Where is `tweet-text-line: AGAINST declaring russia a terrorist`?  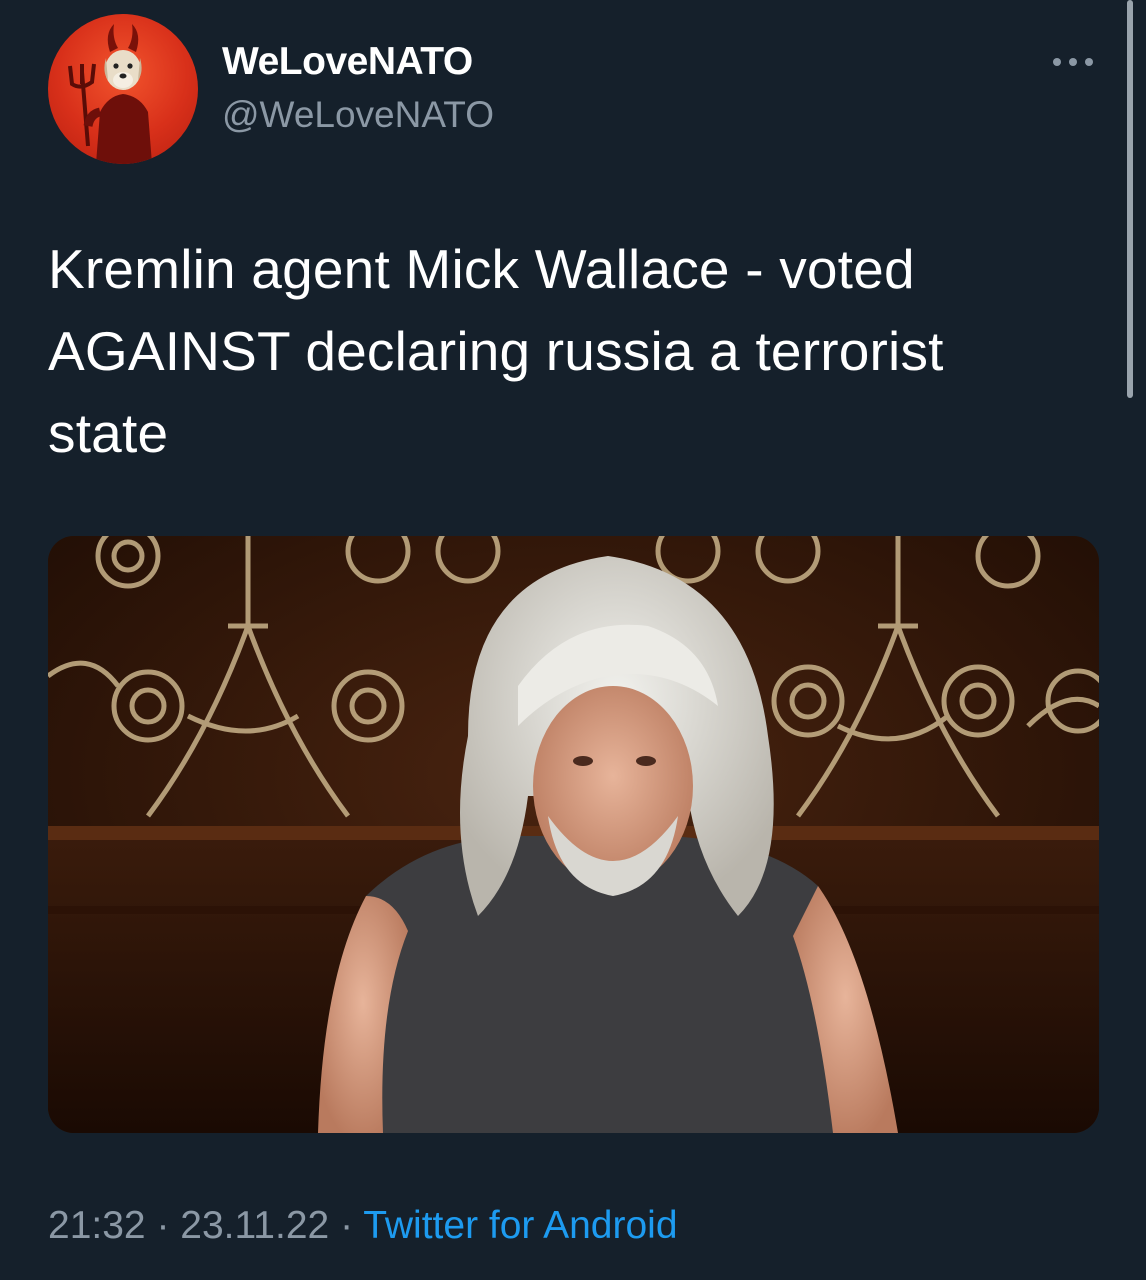
tweet-text-line: AGAINST declaring russia a terrorist is located at coordinates (496, 351).